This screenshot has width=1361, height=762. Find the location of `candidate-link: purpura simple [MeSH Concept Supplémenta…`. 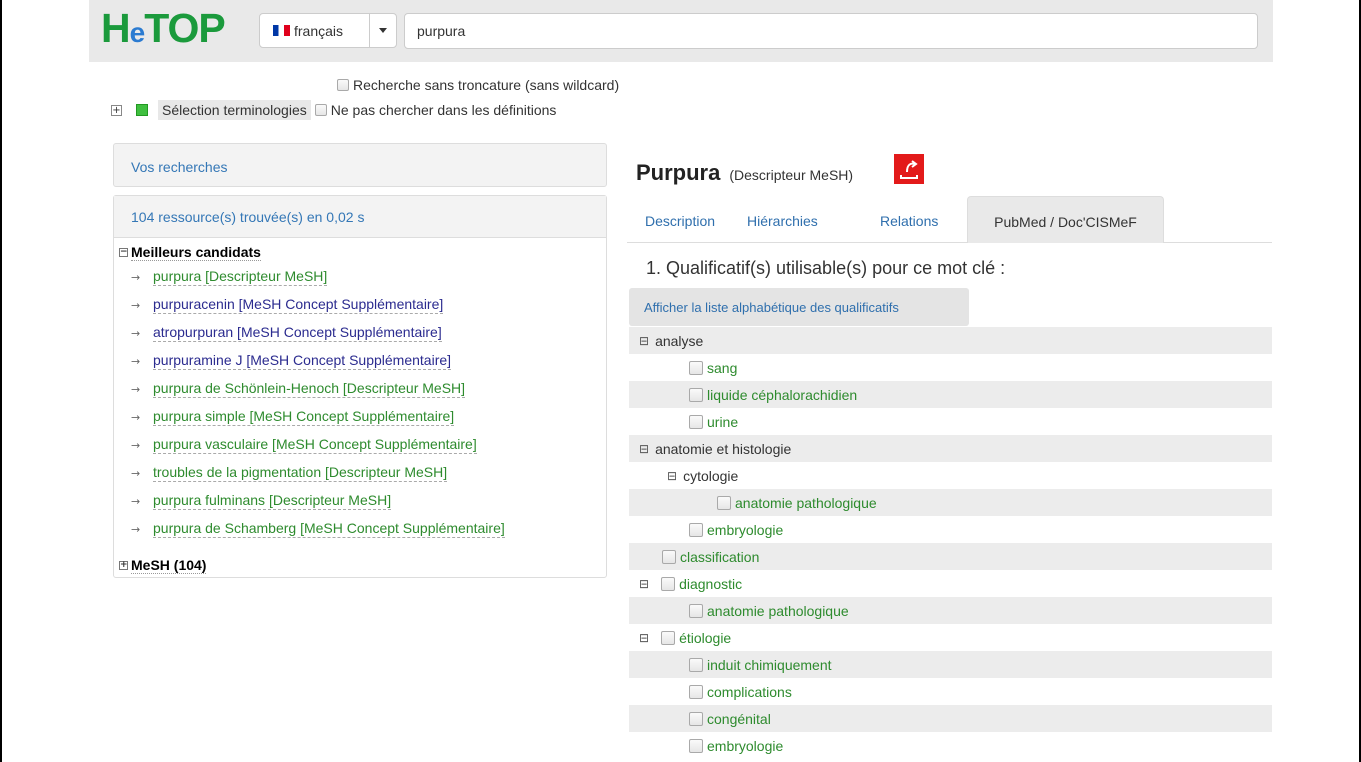

candidate-link: purpura simple [MeSH Concept Supplémenta… is located at coordinates (304, 417).